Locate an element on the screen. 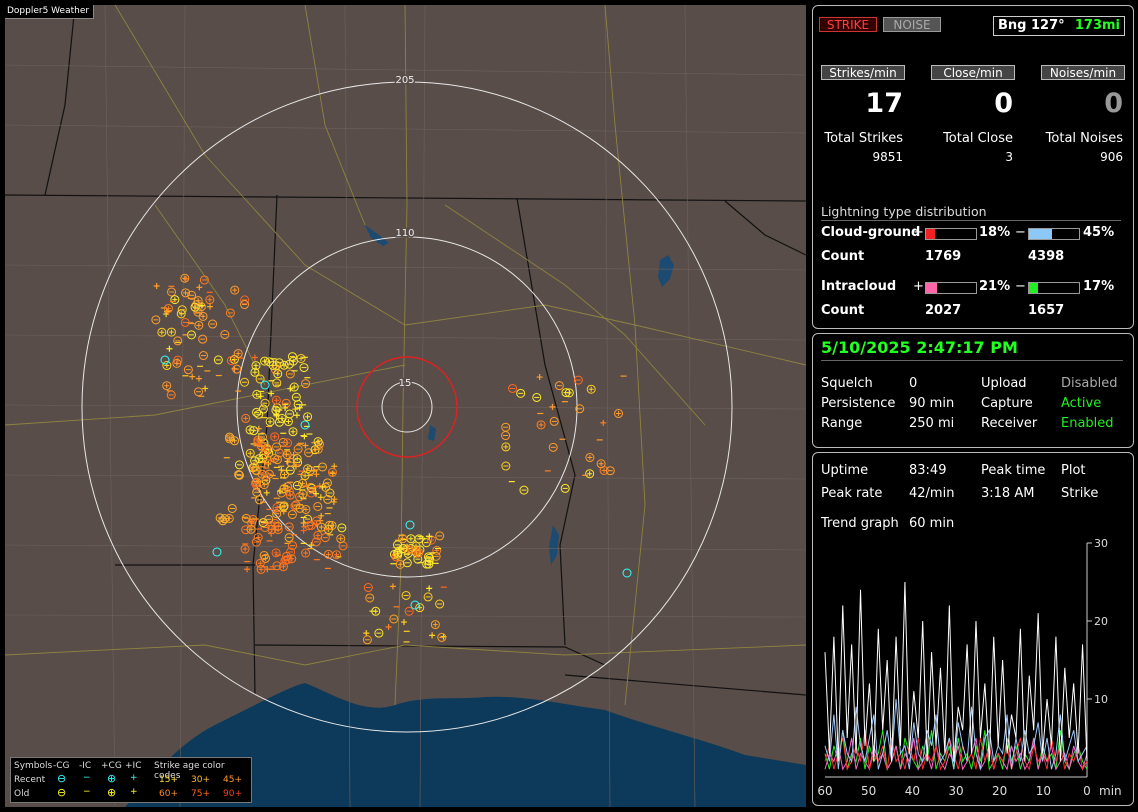  total-noises-value: 906 is located at coordinates (1111, 157).